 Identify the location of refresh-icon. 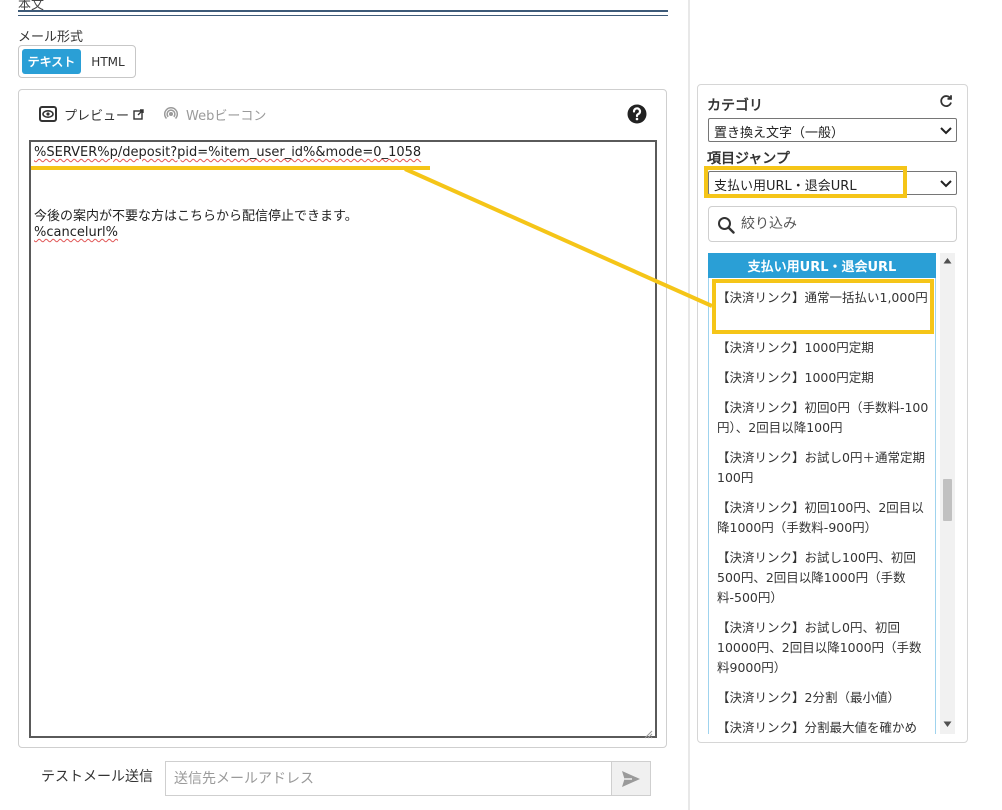
(946, 100).